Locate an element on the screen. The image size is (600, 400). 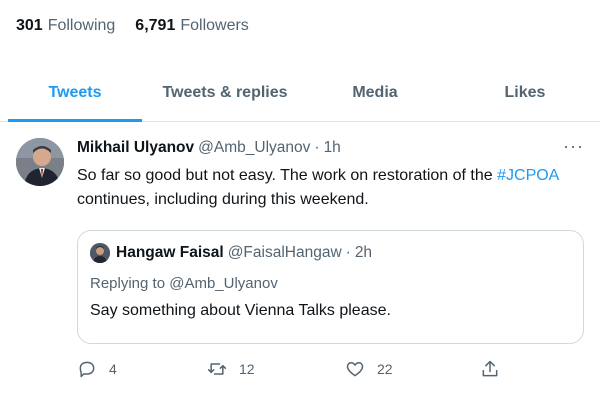
following-count: 301 is located at coordinates (29, 25).